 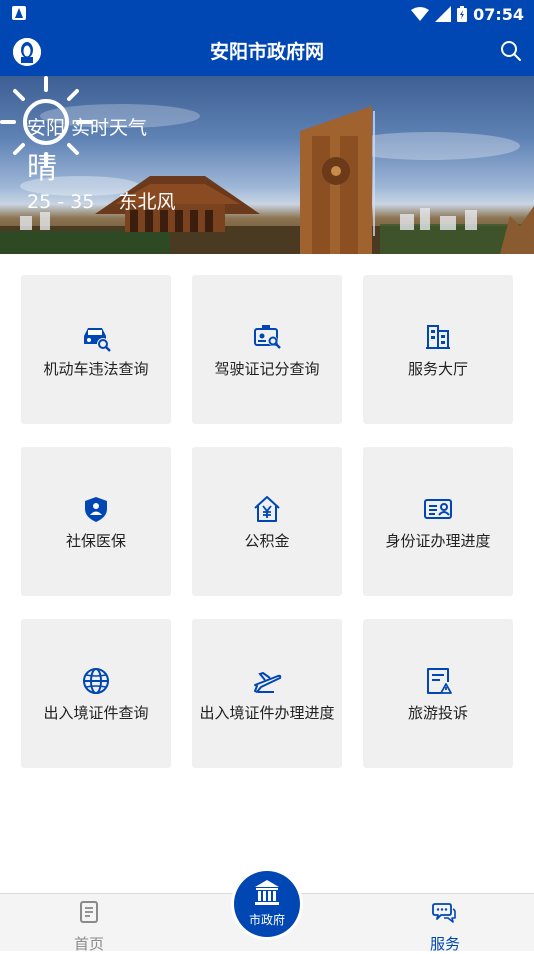 I want to click on tab-service-label: 服务, so click(x=444, y=944).